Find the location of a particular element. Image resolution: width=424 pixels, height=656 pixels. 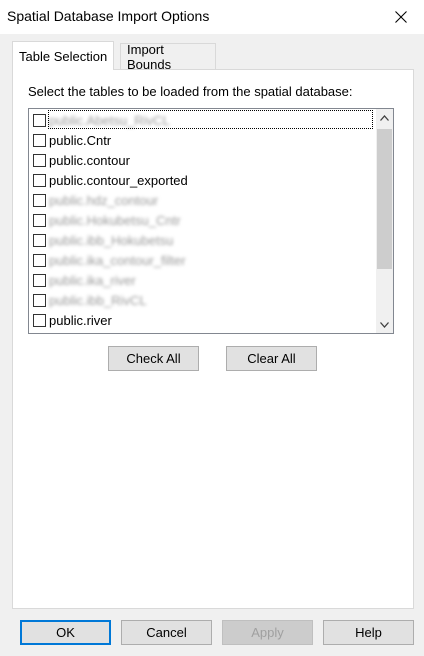

close-button is located at coordinates (401, 17).